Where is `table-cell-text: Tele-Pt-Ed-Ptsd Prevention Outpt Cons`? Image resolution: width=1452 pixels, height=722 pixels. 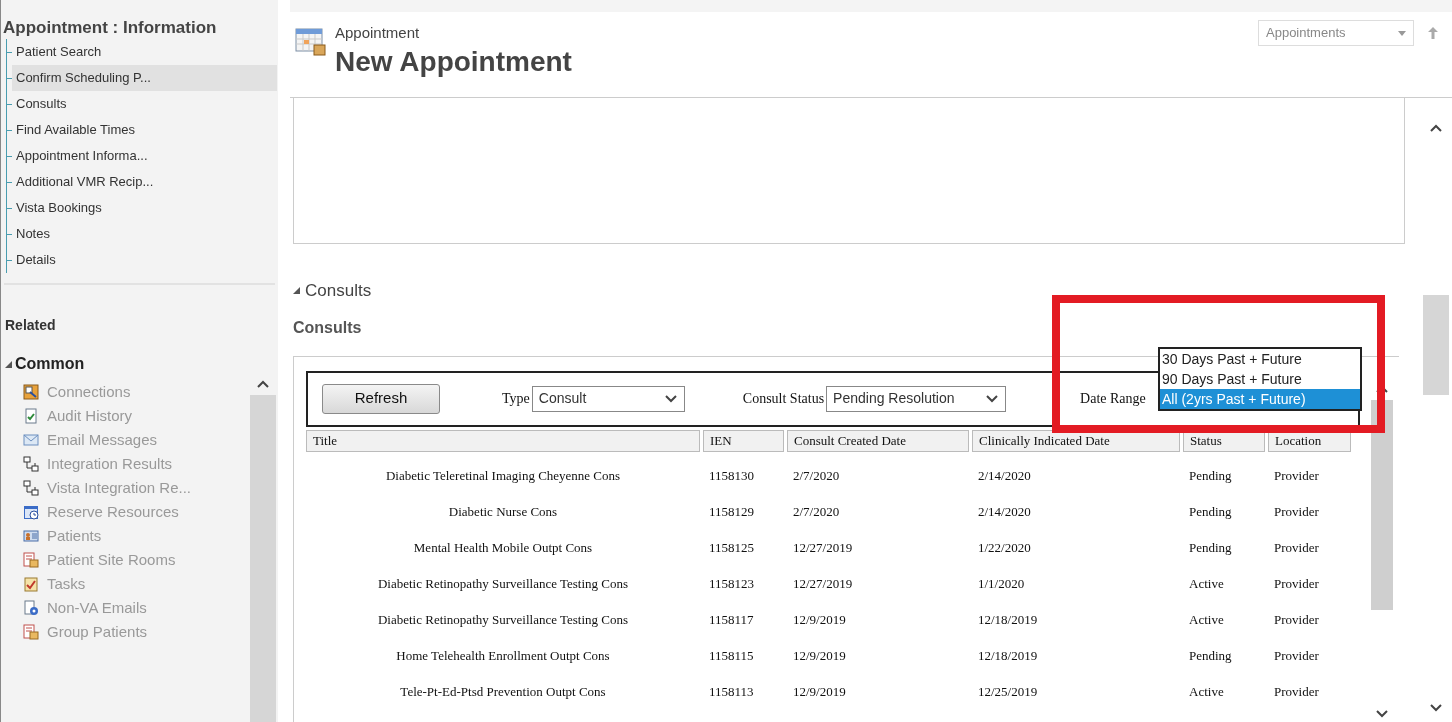
table-cell-text: Tele-Pt-Ed-Ptsd Prevention Outpt Cons is located at coordinates (503, 691).